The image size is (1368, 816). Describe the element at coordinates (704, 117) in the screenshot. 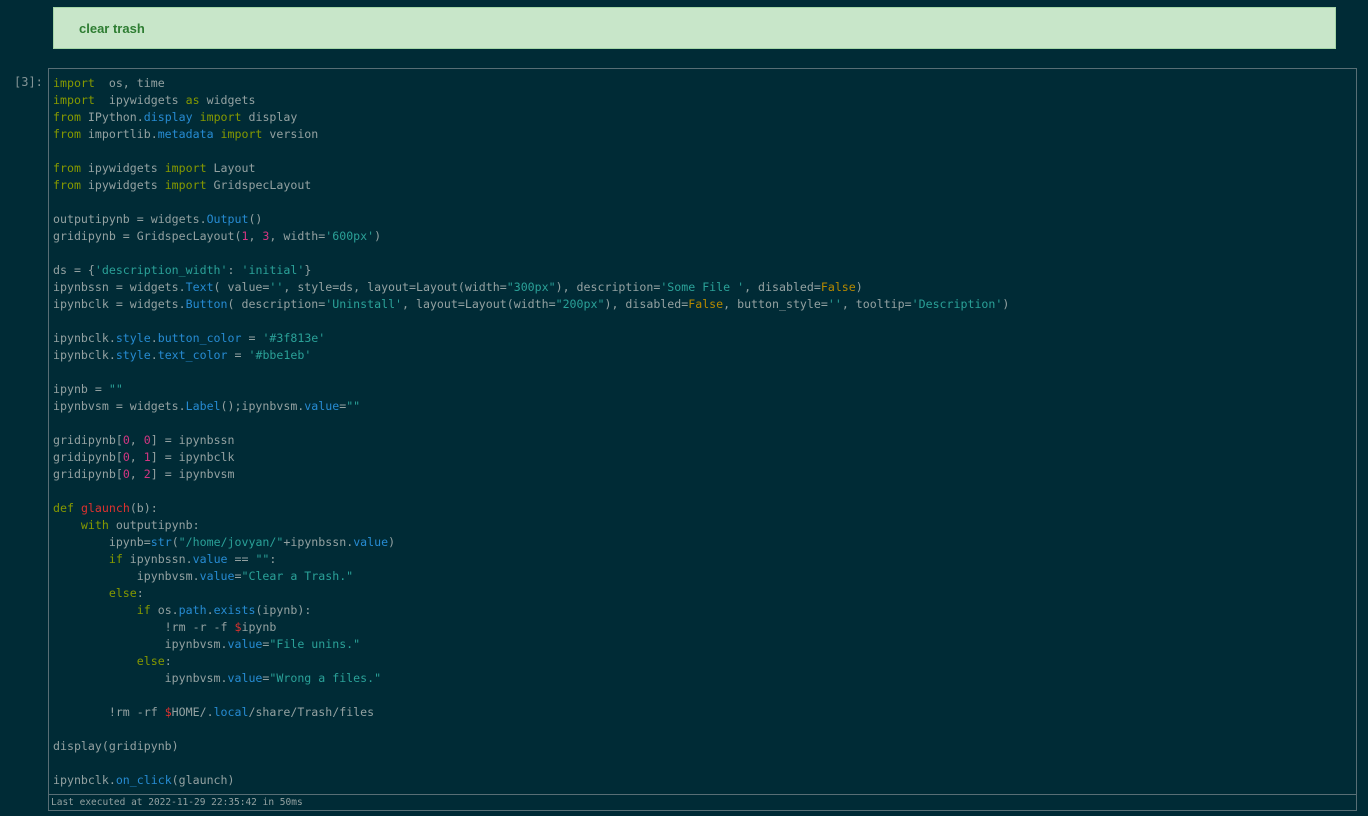

I see `code-line: from IPython.display import display` at that location.